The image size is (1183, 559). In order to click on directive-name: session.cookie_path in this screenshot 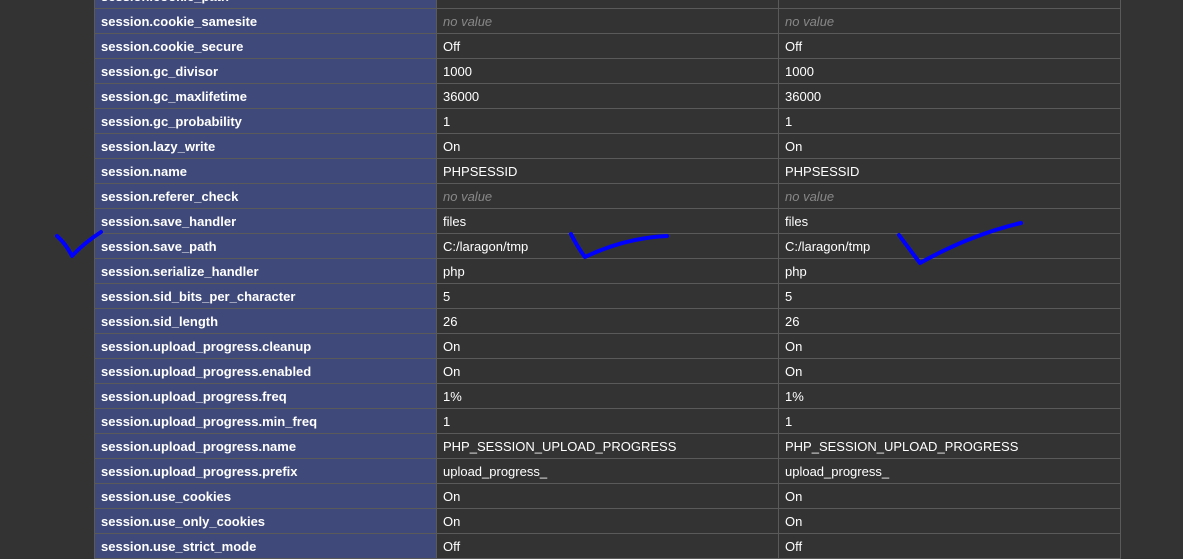, I will do `click(265, 4)`.